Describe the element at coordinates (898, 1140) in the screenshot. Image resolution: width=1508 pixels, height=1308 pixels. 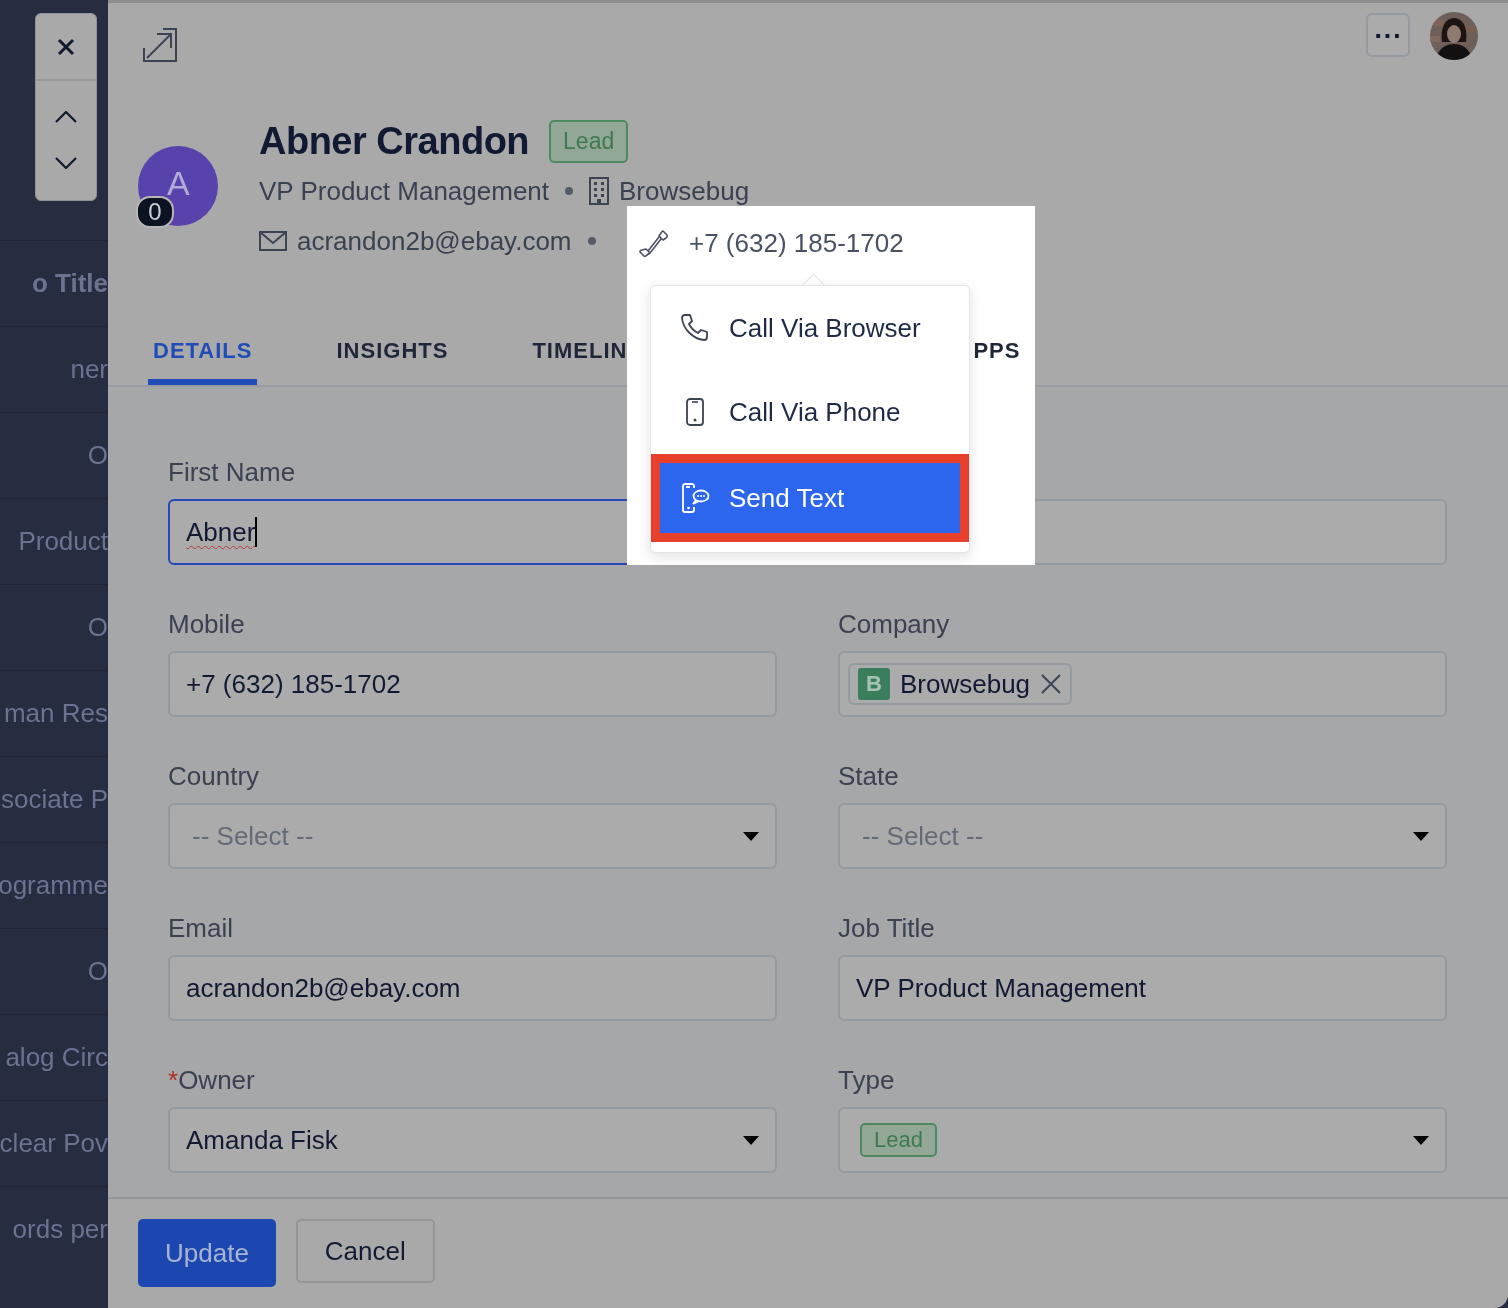
I see `type-tag: Lead` at that location.